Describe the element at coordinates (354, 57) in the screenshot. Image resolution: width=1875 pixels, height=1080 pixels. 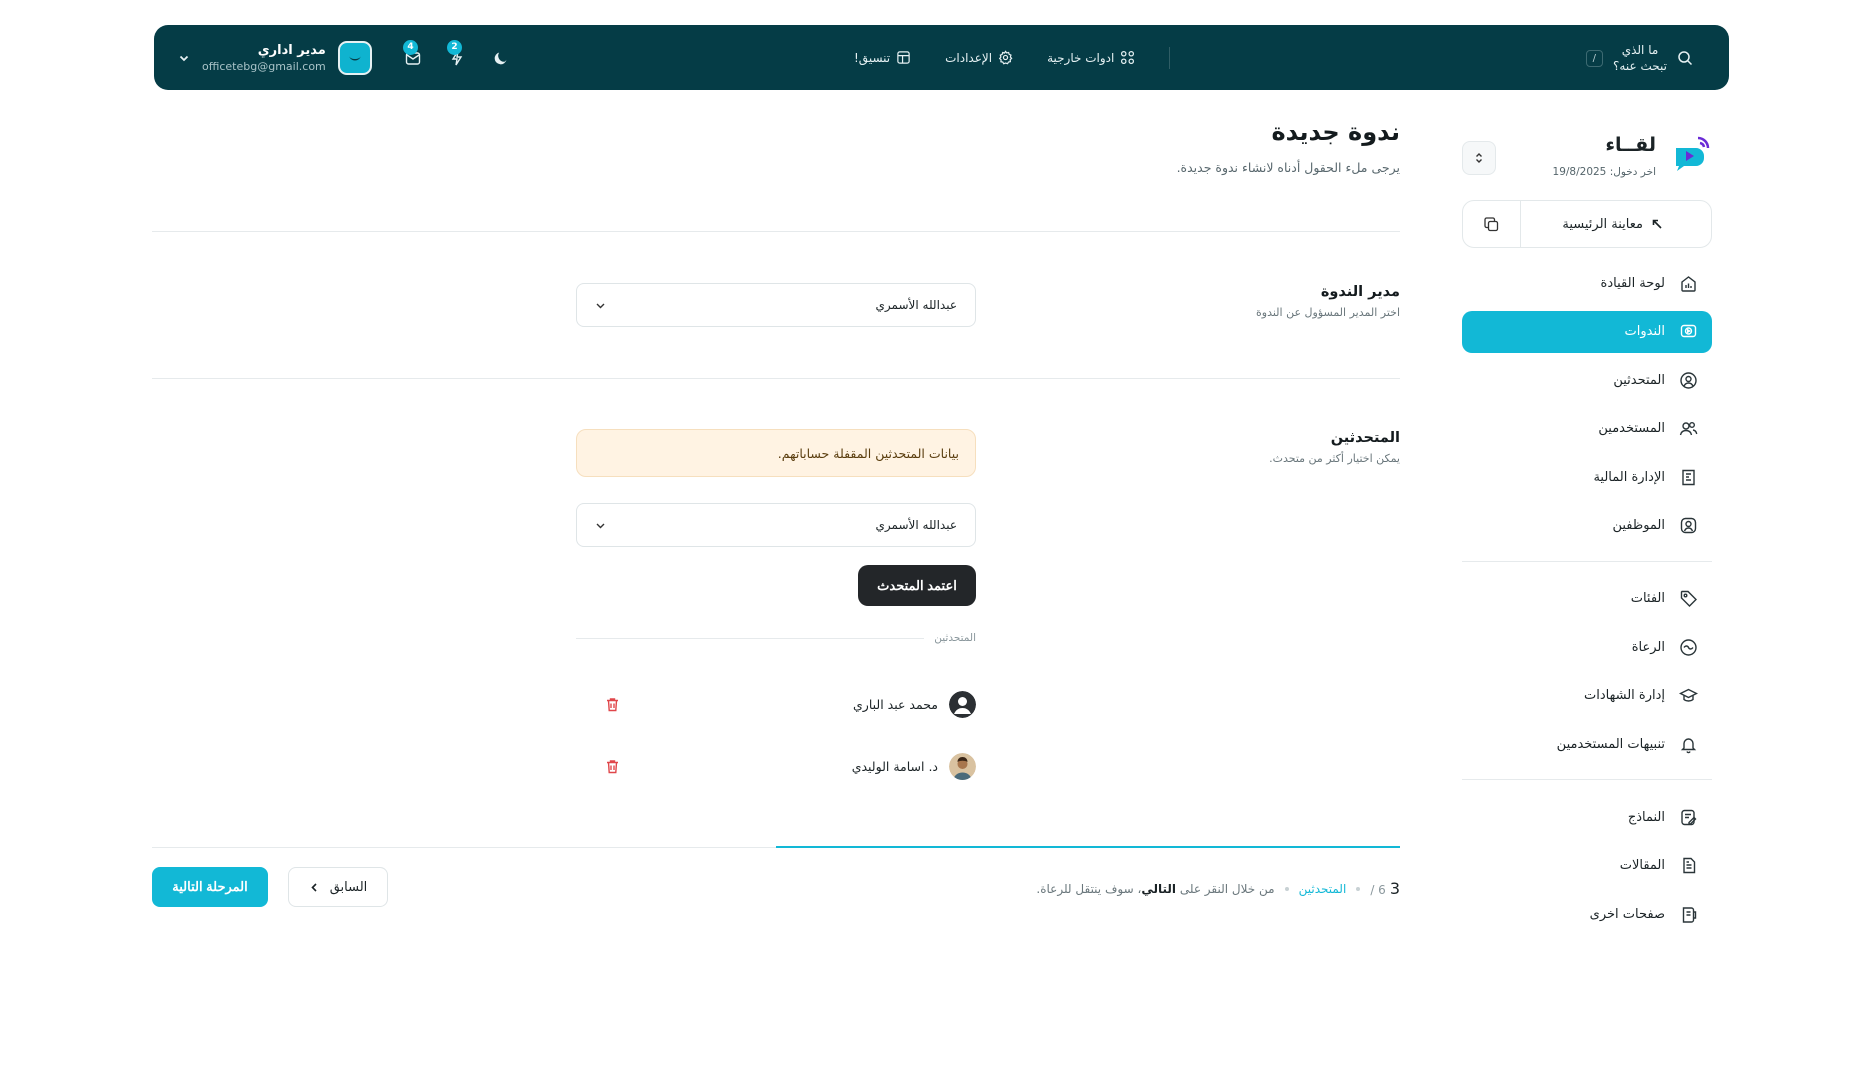
I see `user-avatar` at that location.